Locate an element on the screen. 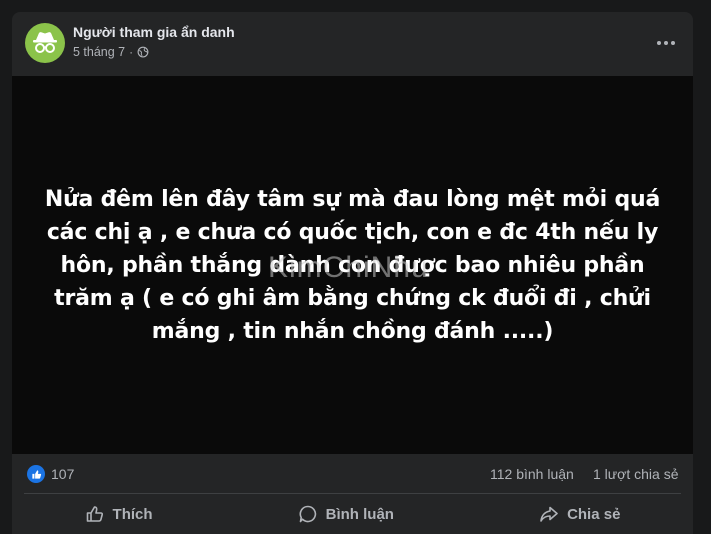 Image resolution: width=711 pixels, height=534 pixels. like-count: 107 is located at coordinates (62, 474).